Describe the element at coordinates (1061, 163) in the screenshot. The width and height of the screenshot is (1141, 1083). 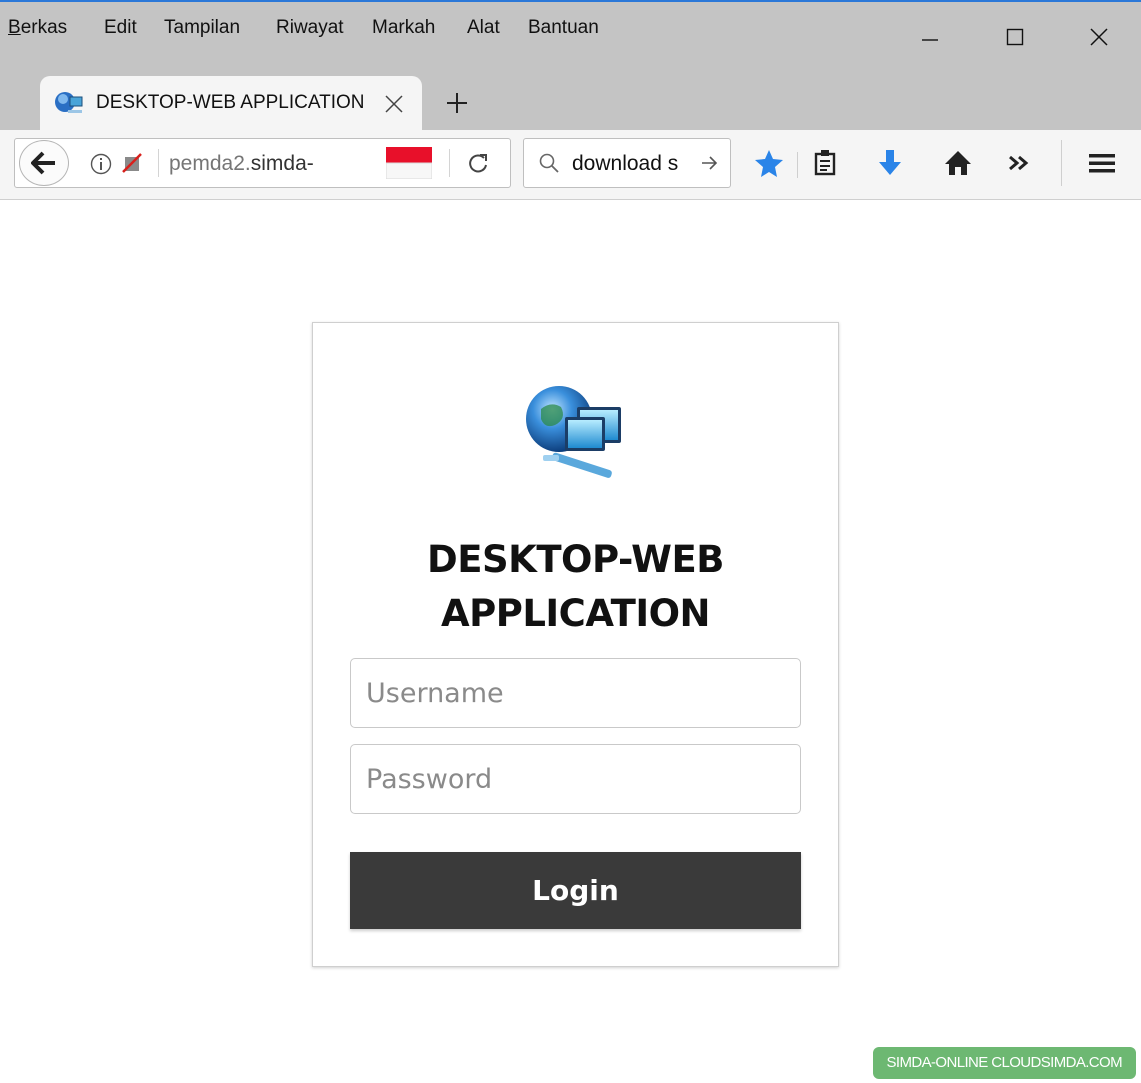
I see `menu-divider` at that location.